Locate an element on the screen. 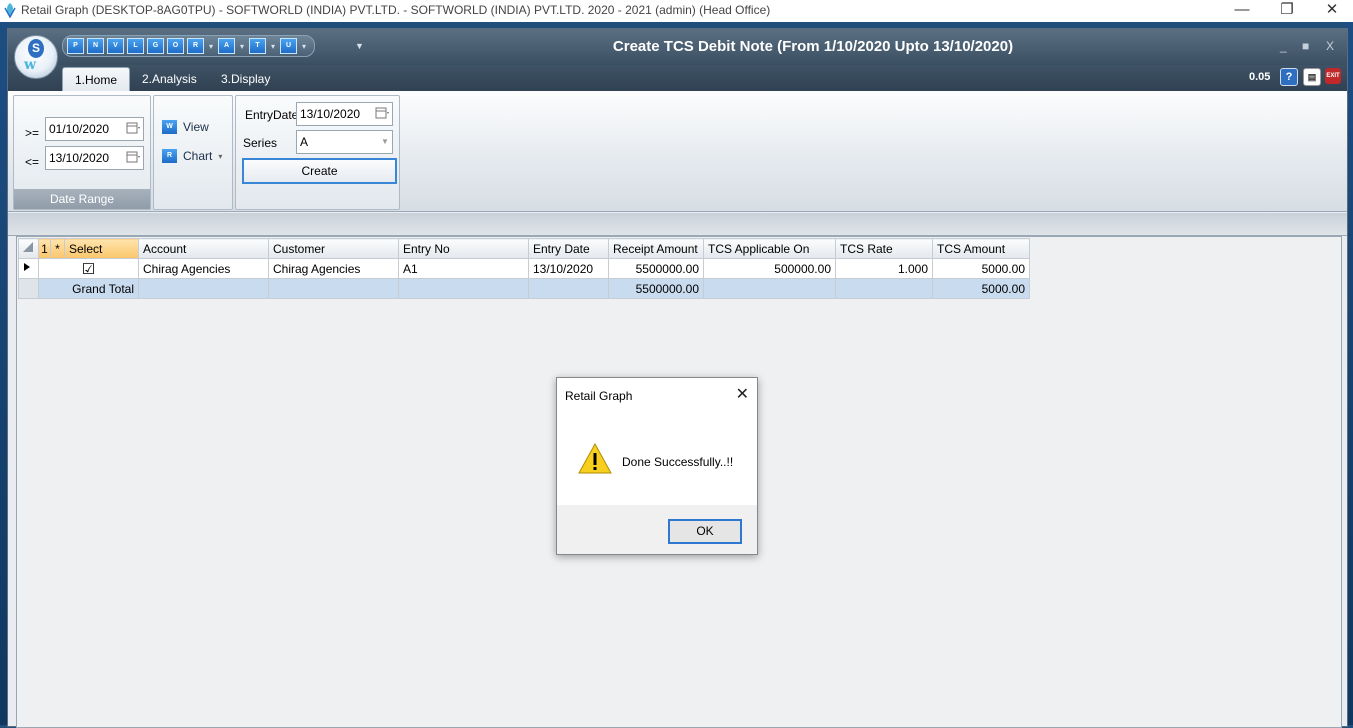 Image resolution: width=1353 pixels, height=728 pixels. column-header-account: Account is located at coordinates (203, 248).